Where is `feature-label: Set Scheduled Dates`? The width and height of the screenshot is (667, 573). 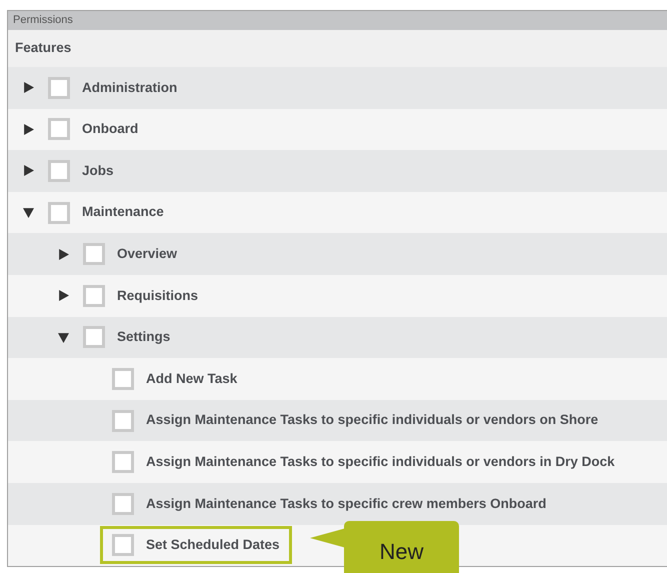
feature-label: Set Scheduled Dates is located at coordinates (213, 545).